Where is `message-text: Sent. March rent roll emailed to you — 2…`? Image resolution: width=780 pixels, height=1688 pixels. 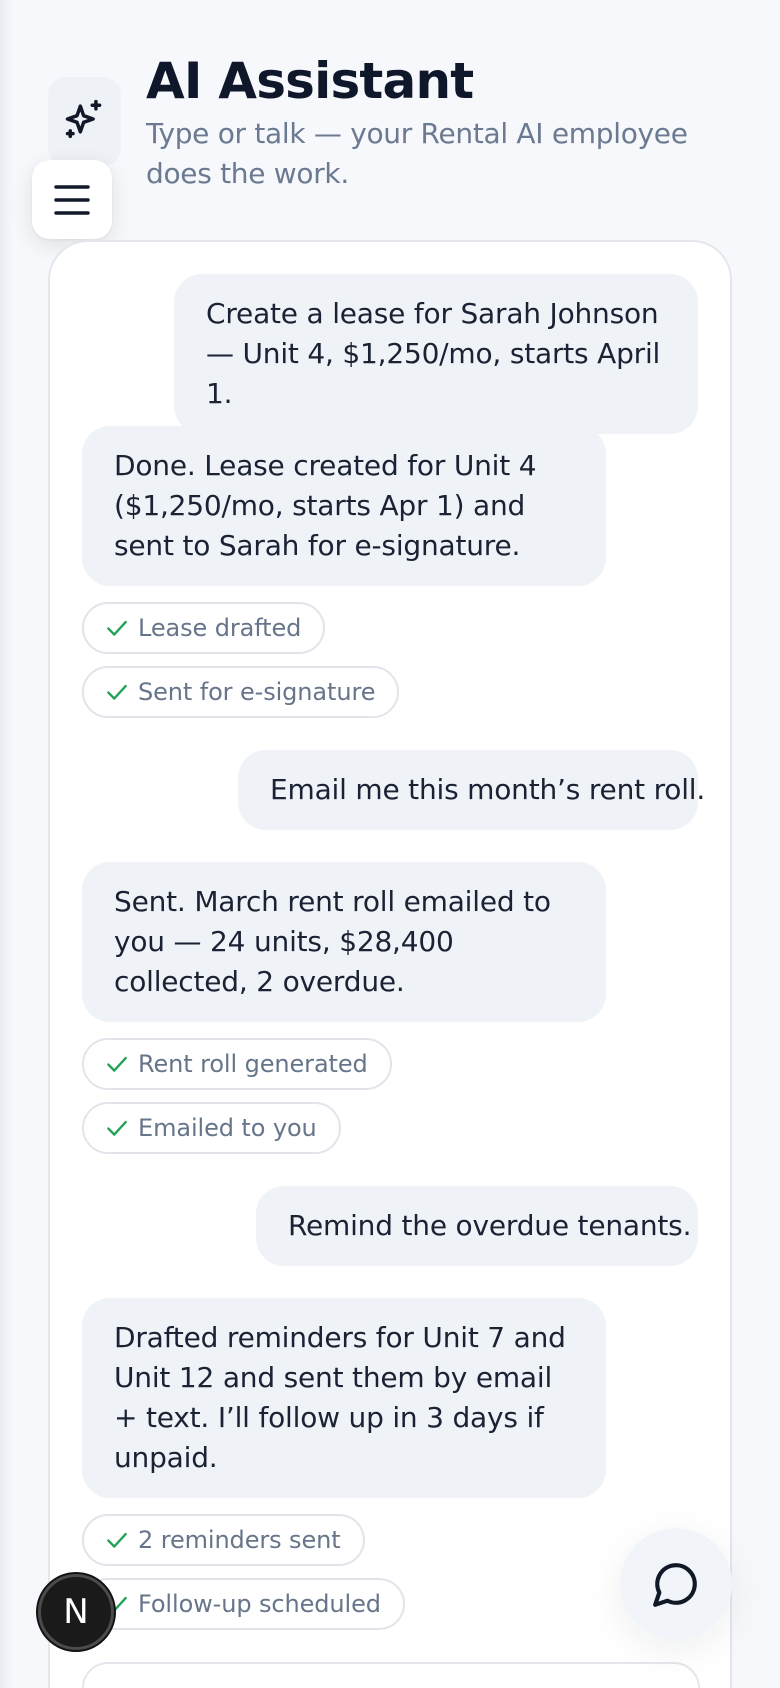 message-text: Sent. March rent roll emailed to you — 2… is located at coordinates (332, 941).